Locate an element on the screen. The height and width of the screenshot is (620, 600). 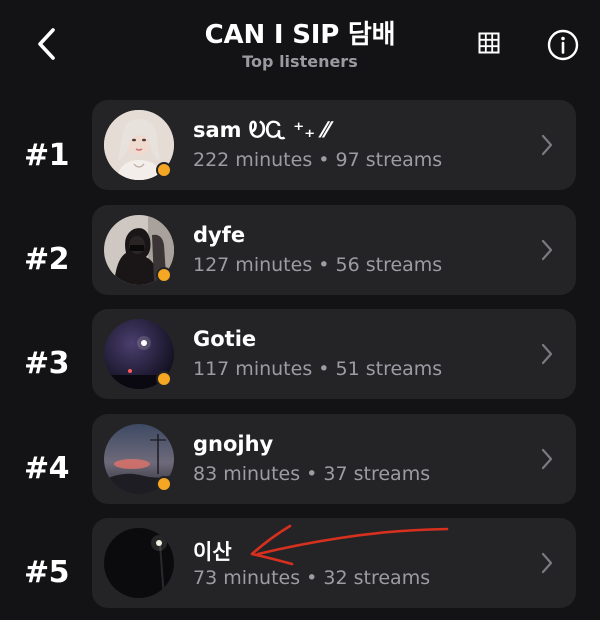
listener-card: dyfe 127 minutes • 56 streams is located at coordinates (334, 250).